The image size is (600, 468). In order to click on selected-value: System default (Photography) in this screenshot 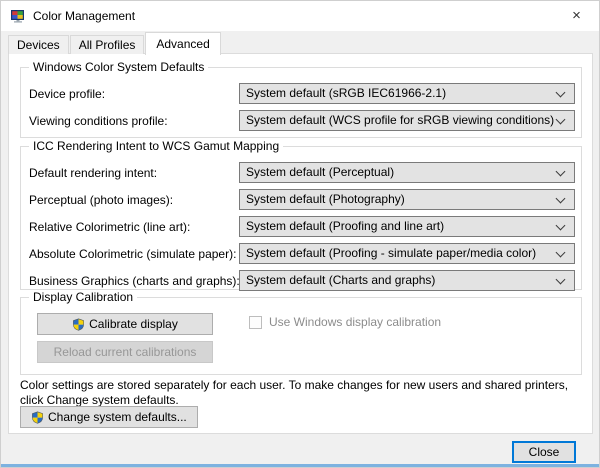, I will do `click(325, 199)`.